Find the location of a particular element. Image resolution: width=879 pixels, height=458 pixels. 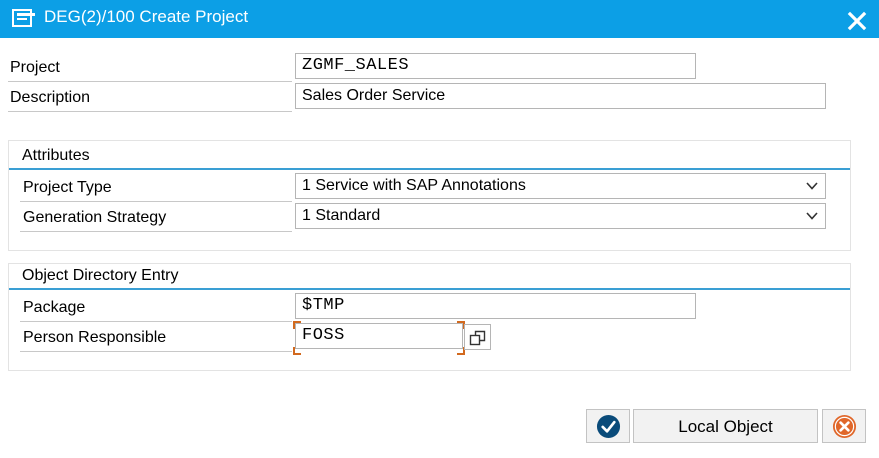

project-type-label: Project Type is located at coordinates (67, 187).